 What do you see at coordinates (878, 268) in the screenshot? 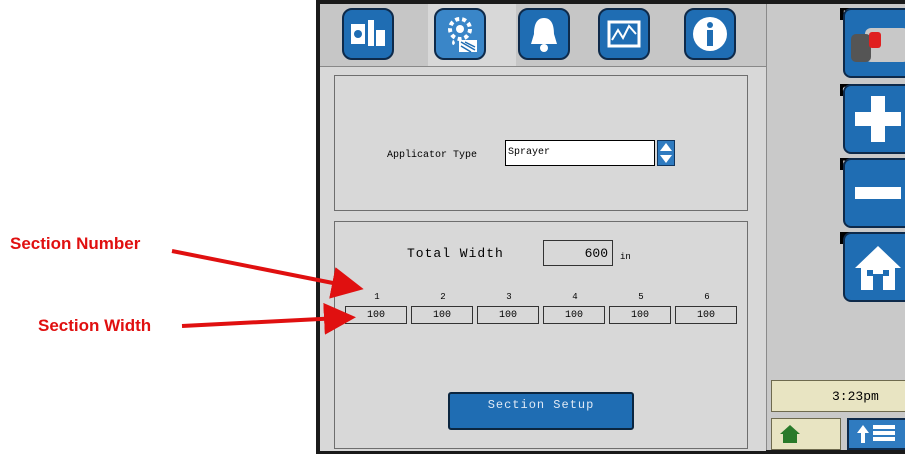
I see `home-icon` at bounding box center [878, 268].